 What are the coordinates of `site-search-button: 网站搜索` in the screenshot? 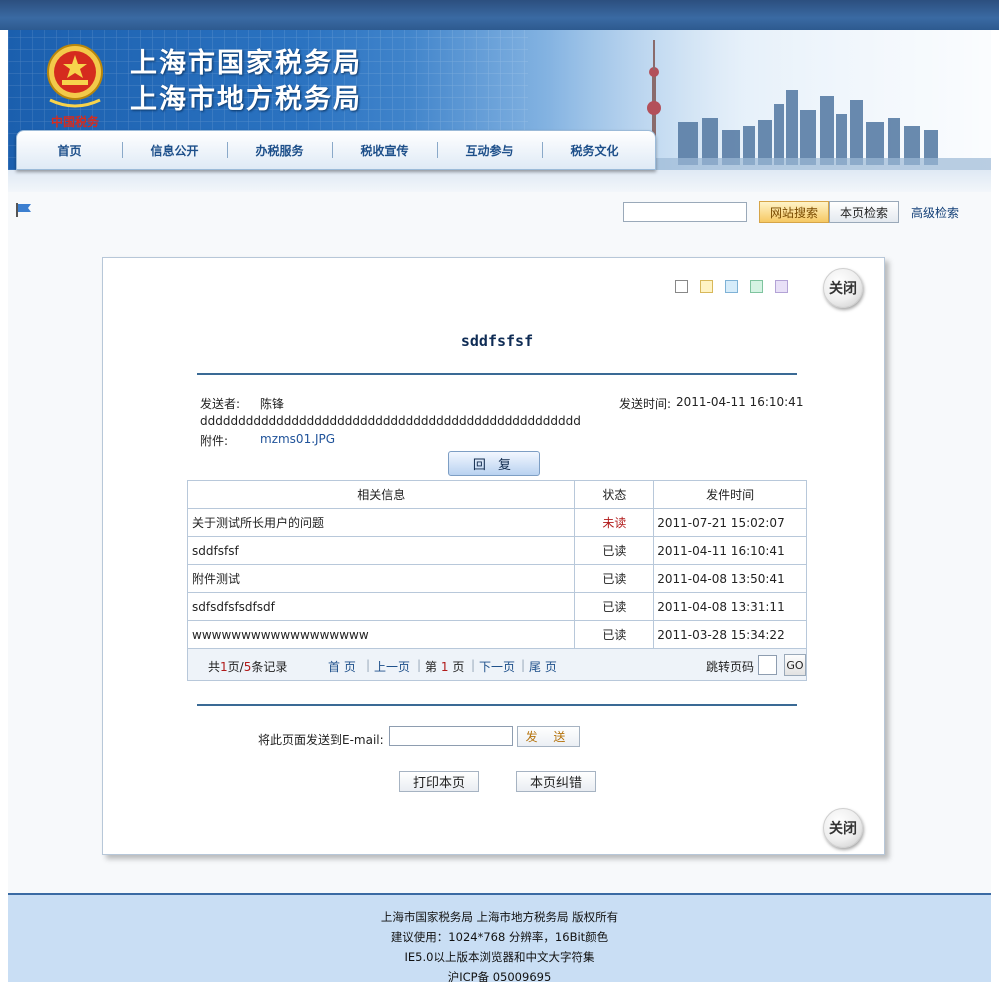 It's located at (794, 212).